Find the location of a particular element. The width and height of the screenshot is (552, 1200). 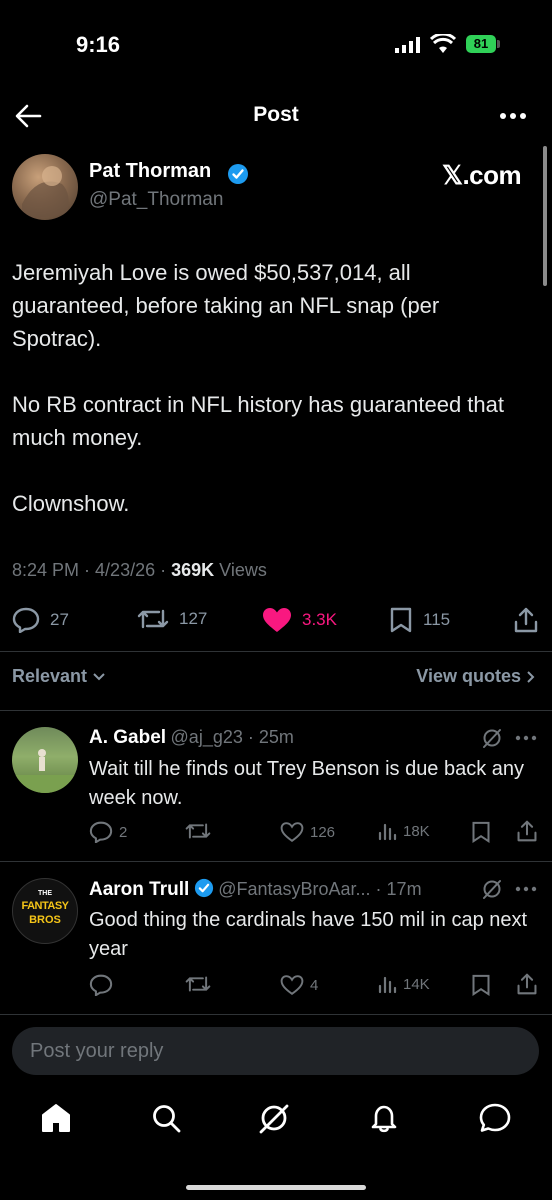

bookmark-button: 115 is located at coordinates (419, 620).